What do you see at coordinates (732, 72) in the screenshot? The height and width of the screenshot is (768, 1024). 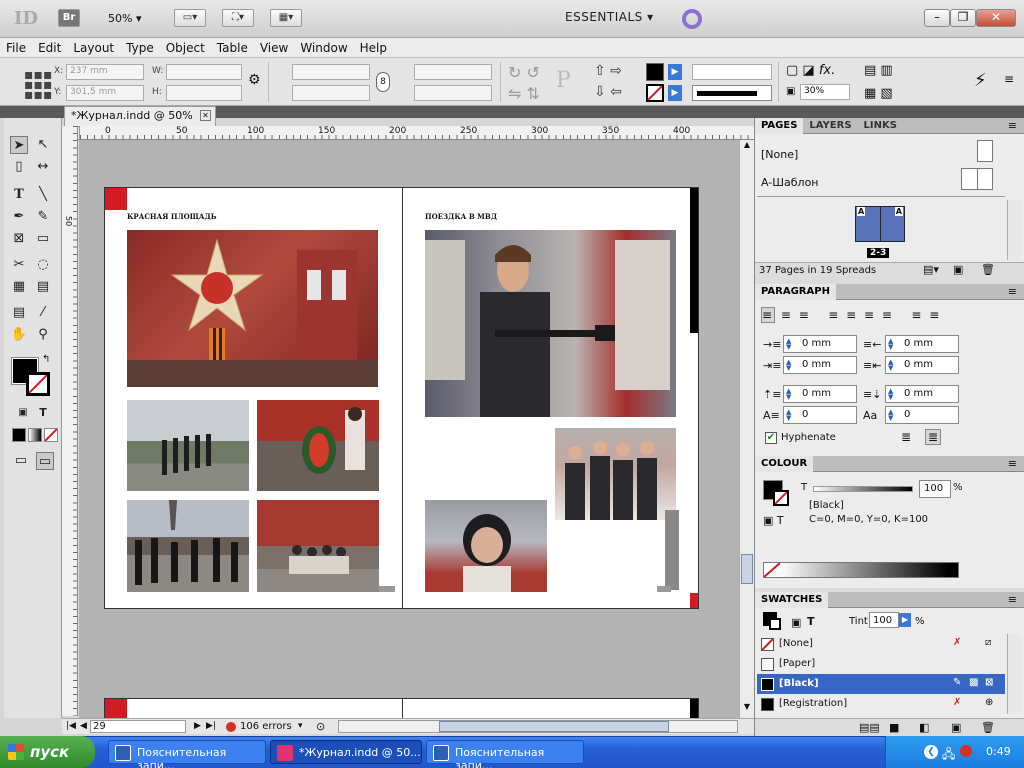 I see `stroke-weight-field` at bounding box center [732, 72].